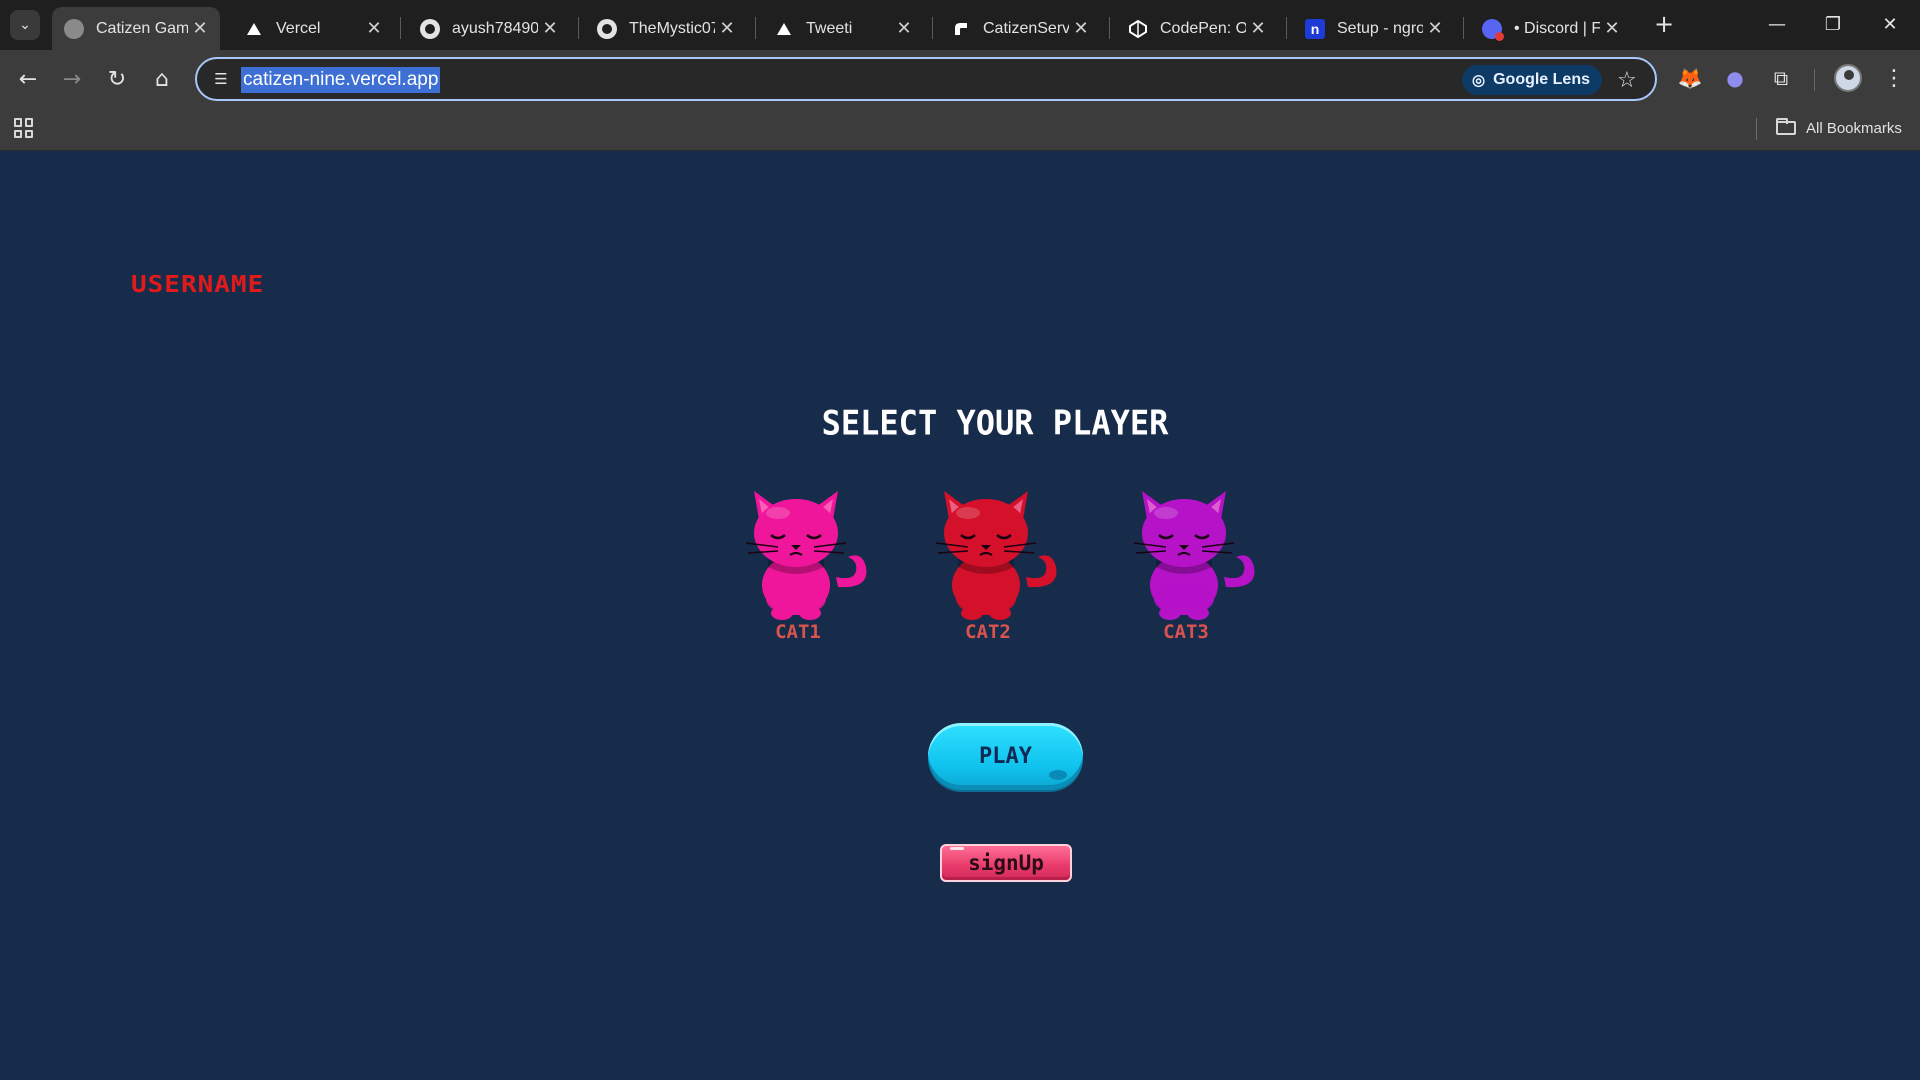 The image size is (1920, 1080). I want to click on cat2-image, so click(996, 555).